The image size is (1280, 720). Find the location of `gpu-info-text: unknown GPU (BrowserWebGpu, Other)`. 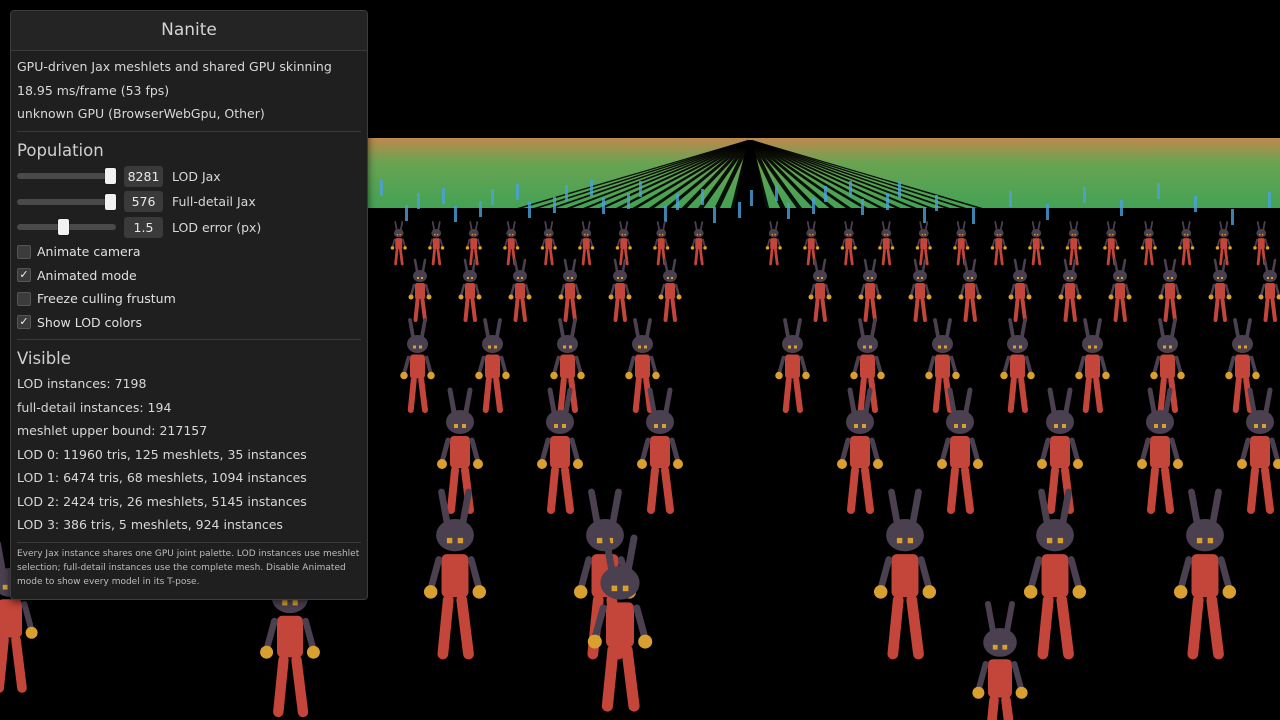

gpu-info-text: unknown GPU (BrowserWebGpu, Other) is located at coordinates (141, 113).